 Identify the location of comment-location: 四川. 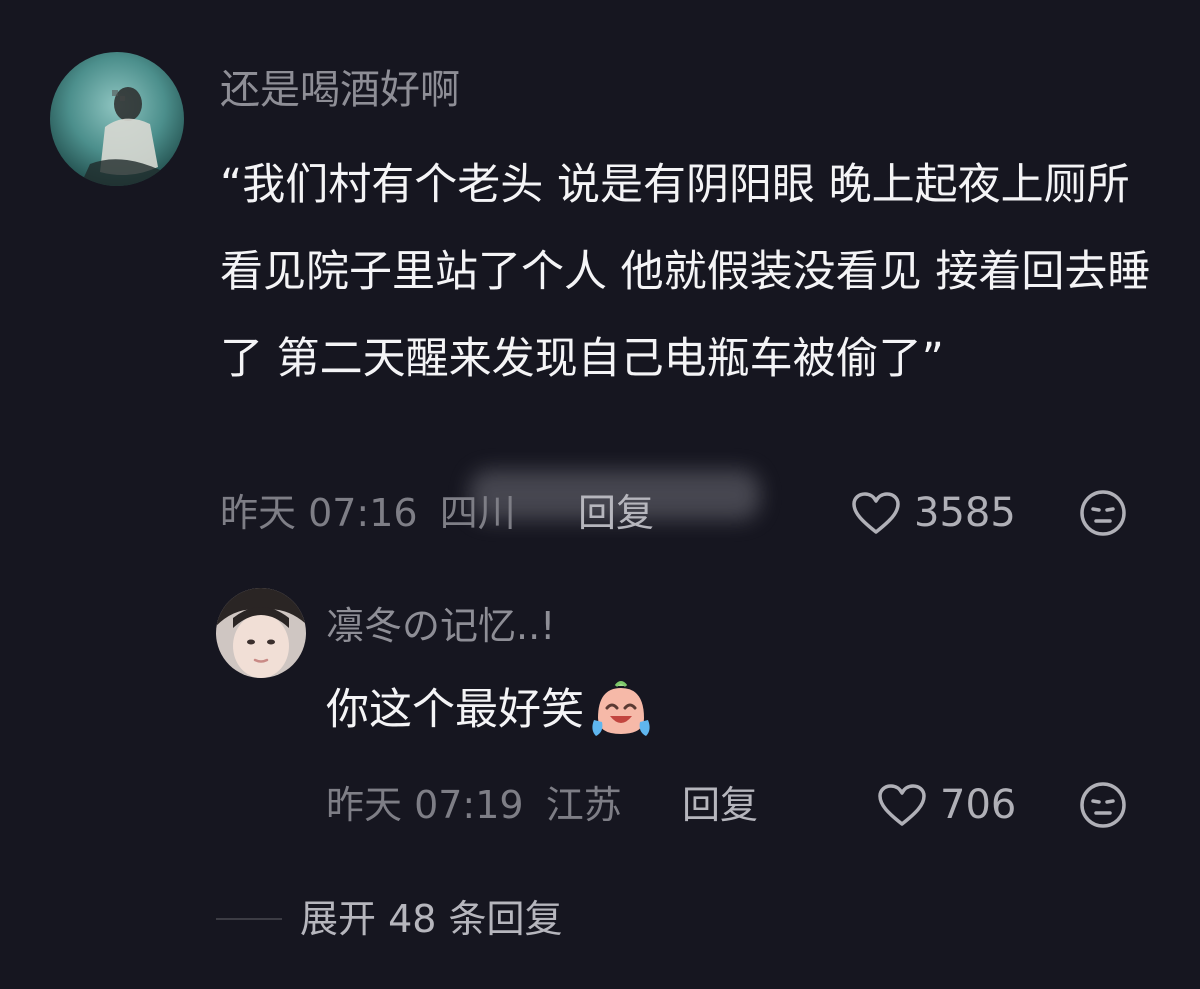
(477, 513).